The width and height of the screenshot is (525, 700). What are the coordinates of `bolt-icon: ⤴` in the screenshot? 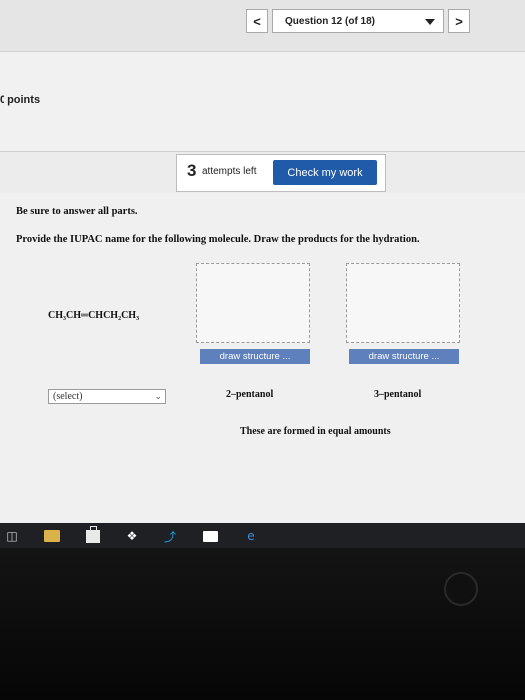 It's located at (170, 536).